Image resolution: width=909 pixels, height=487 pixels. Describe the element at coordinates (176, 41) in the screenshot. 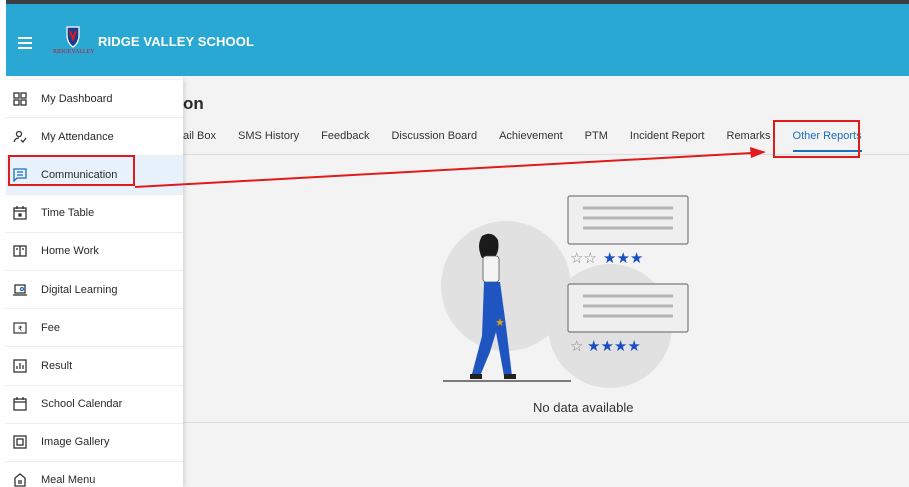

I see `school-name: RIDGE VALLEY SCHOOL` at that location.